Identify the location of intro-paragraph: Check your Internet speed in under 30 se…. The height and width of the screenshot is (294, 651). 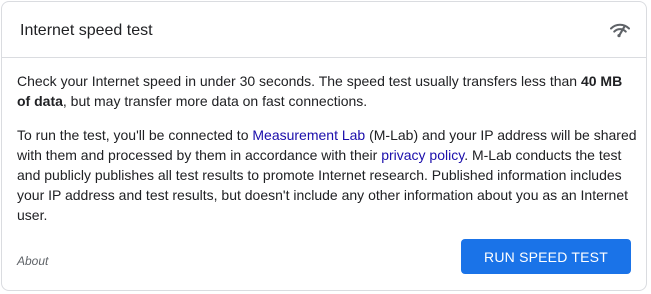
(327, 91).